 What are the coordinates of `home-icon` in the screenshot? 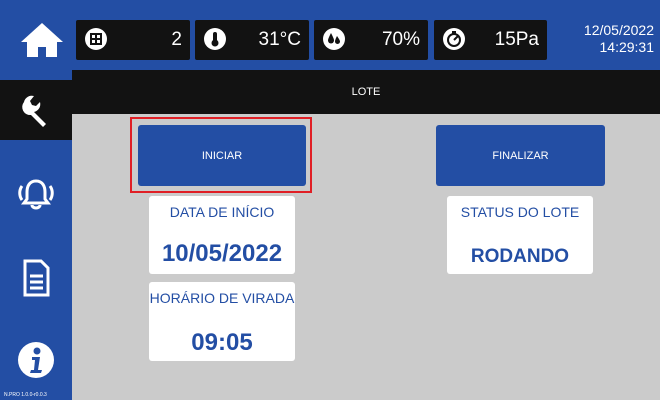 It's located at (42, 40).